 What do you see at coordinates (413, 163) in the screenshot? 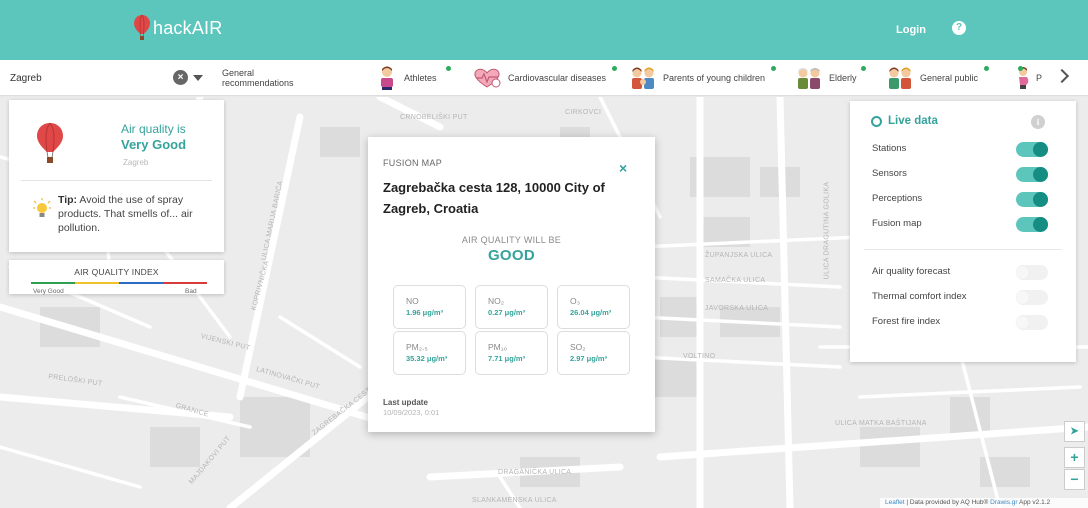
I see `fusion-label: FUSION MAP` at bounding box center [413, 163].